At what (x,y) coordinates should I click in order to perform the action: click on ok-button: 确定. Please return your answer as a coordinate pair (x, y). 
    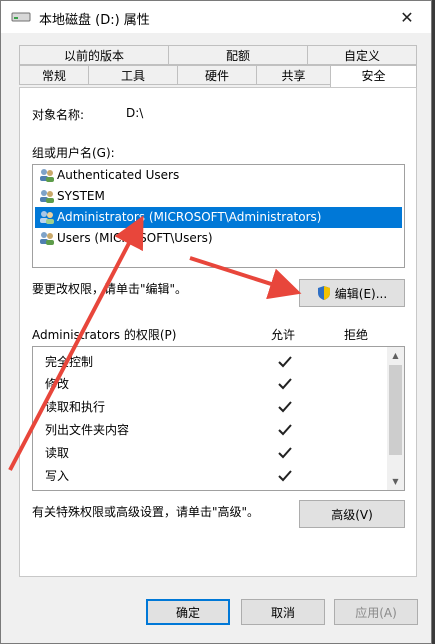
    Looking at the image, I should click on (188, 612).